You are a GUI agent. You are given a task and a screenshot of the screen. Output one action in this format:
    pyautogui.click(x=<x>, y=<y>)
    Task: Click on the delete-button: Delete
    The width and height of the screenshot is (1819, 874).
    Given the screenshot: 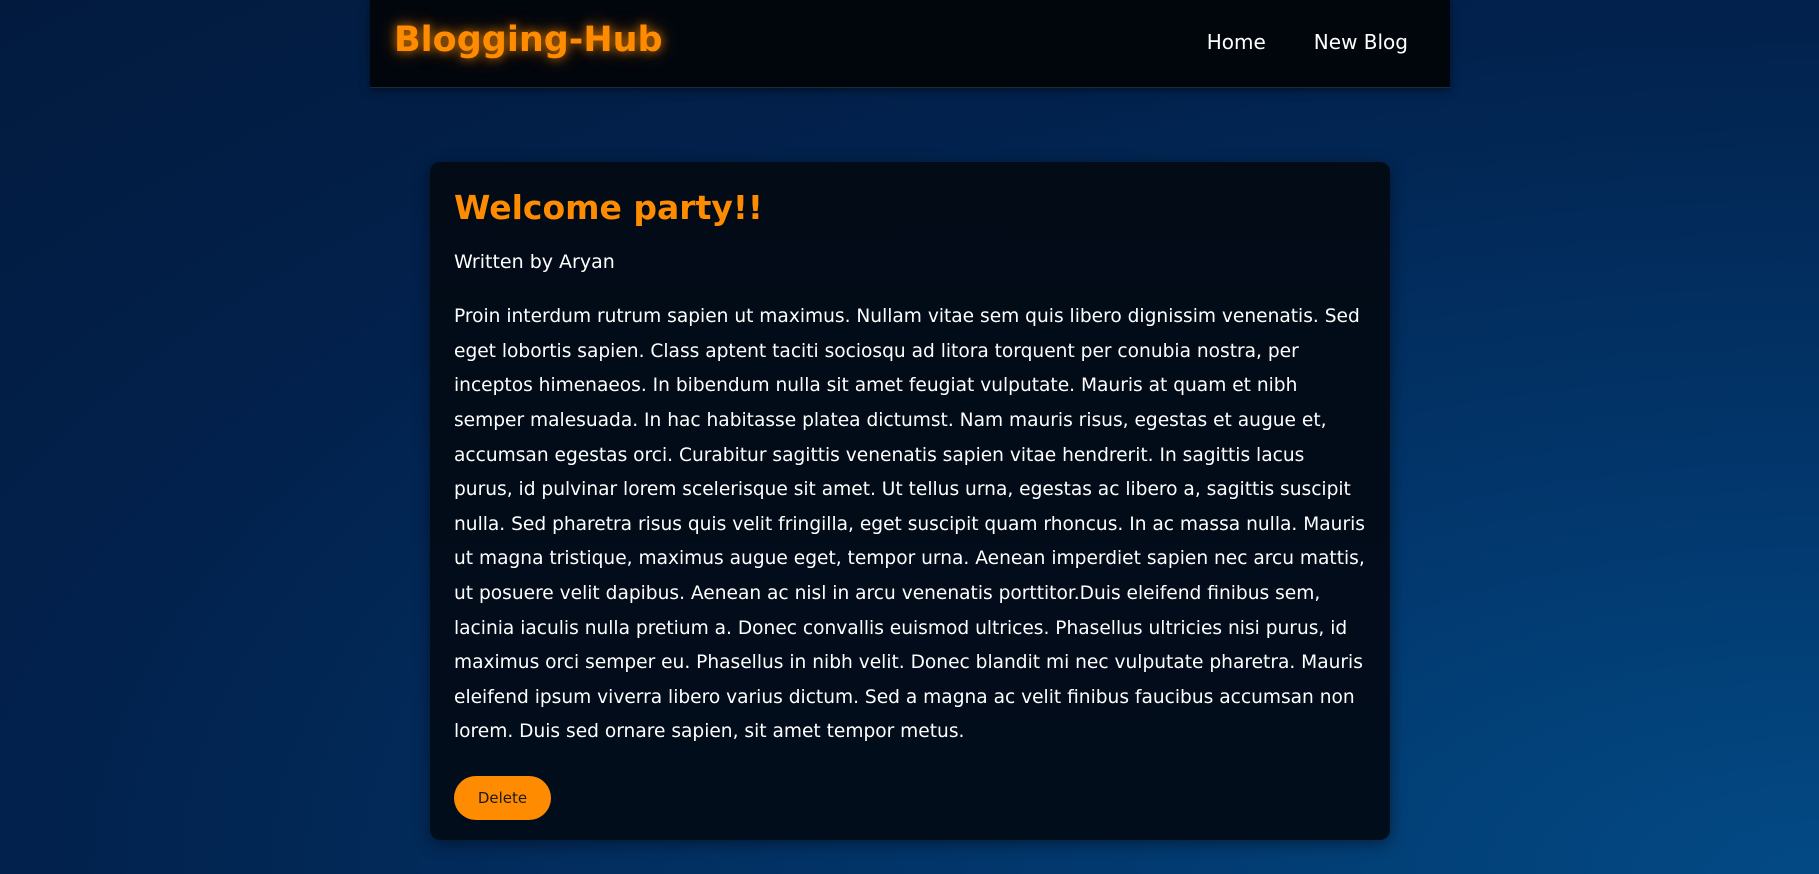 What is the action you would take?
    pyautogui.click(x=502, y=798)
    